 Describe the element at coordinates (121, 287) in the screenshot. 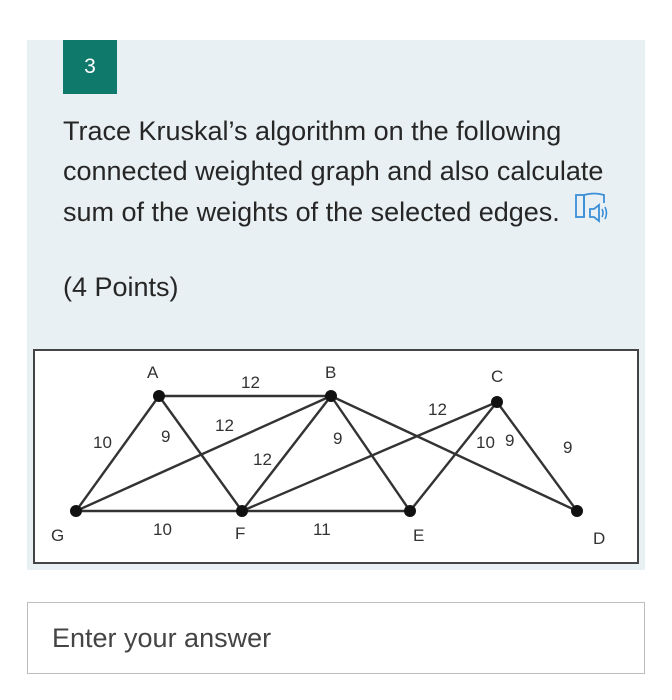

I see `question-points: (4 Points)` at that location.